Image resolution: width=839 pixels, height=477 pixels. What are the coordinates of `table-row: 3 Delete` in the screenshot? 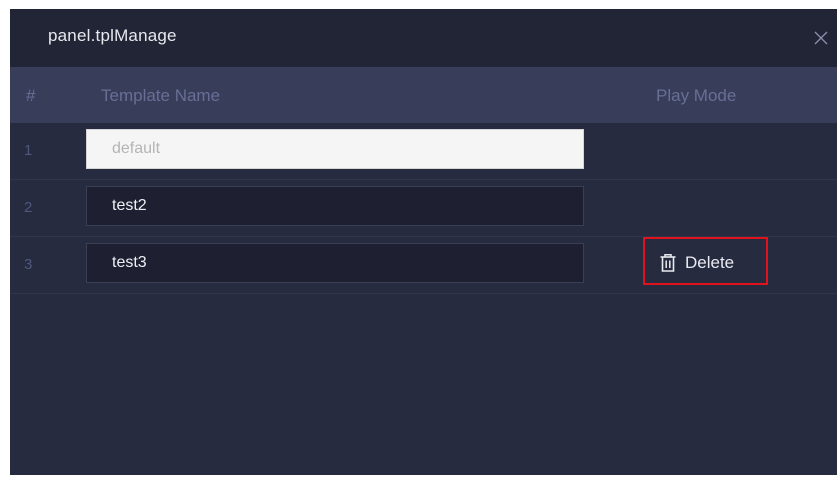 It's located at (423, 265).